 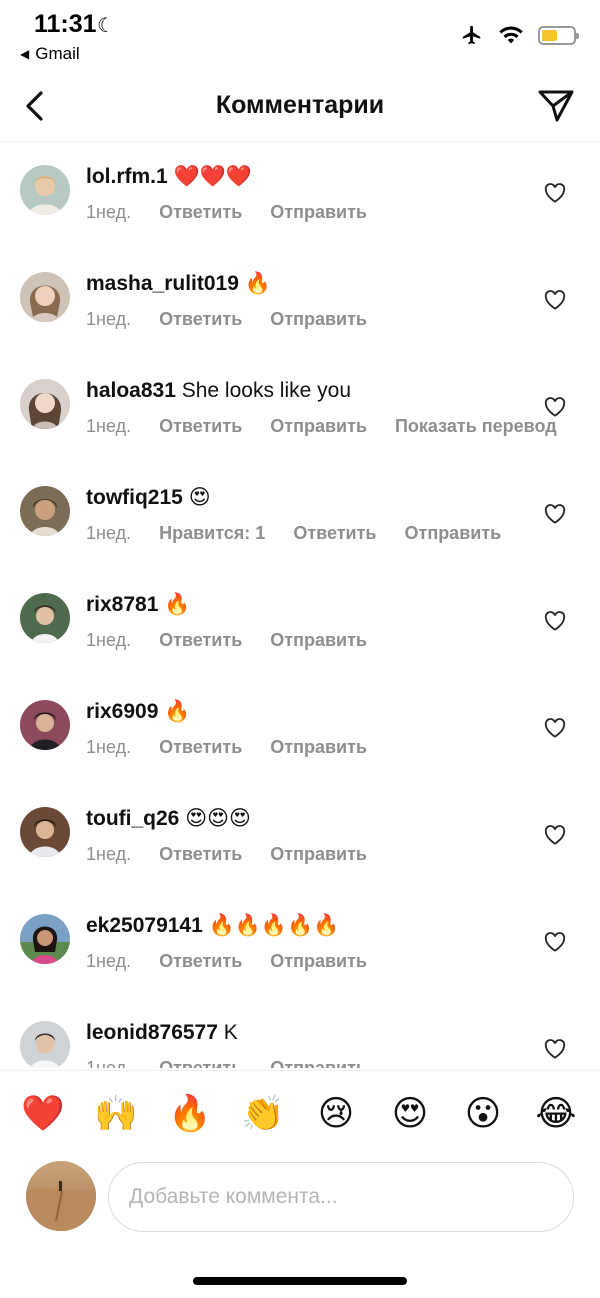 I want to click on comment-username: lol.rfm.1, so click(x=127, y=176).